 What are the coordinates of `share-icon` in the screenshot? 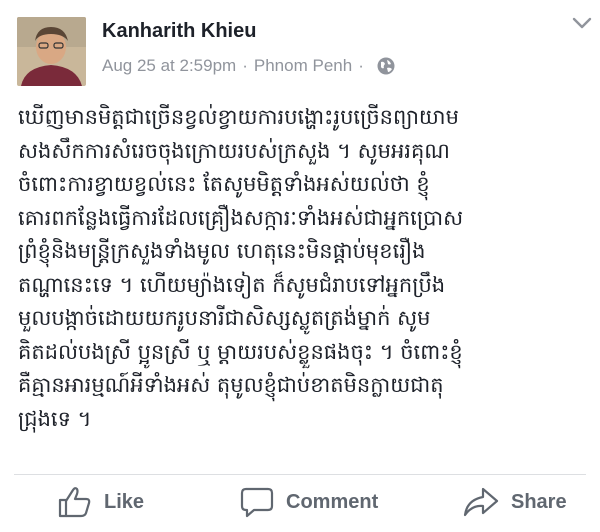 It's located at (481, 502).